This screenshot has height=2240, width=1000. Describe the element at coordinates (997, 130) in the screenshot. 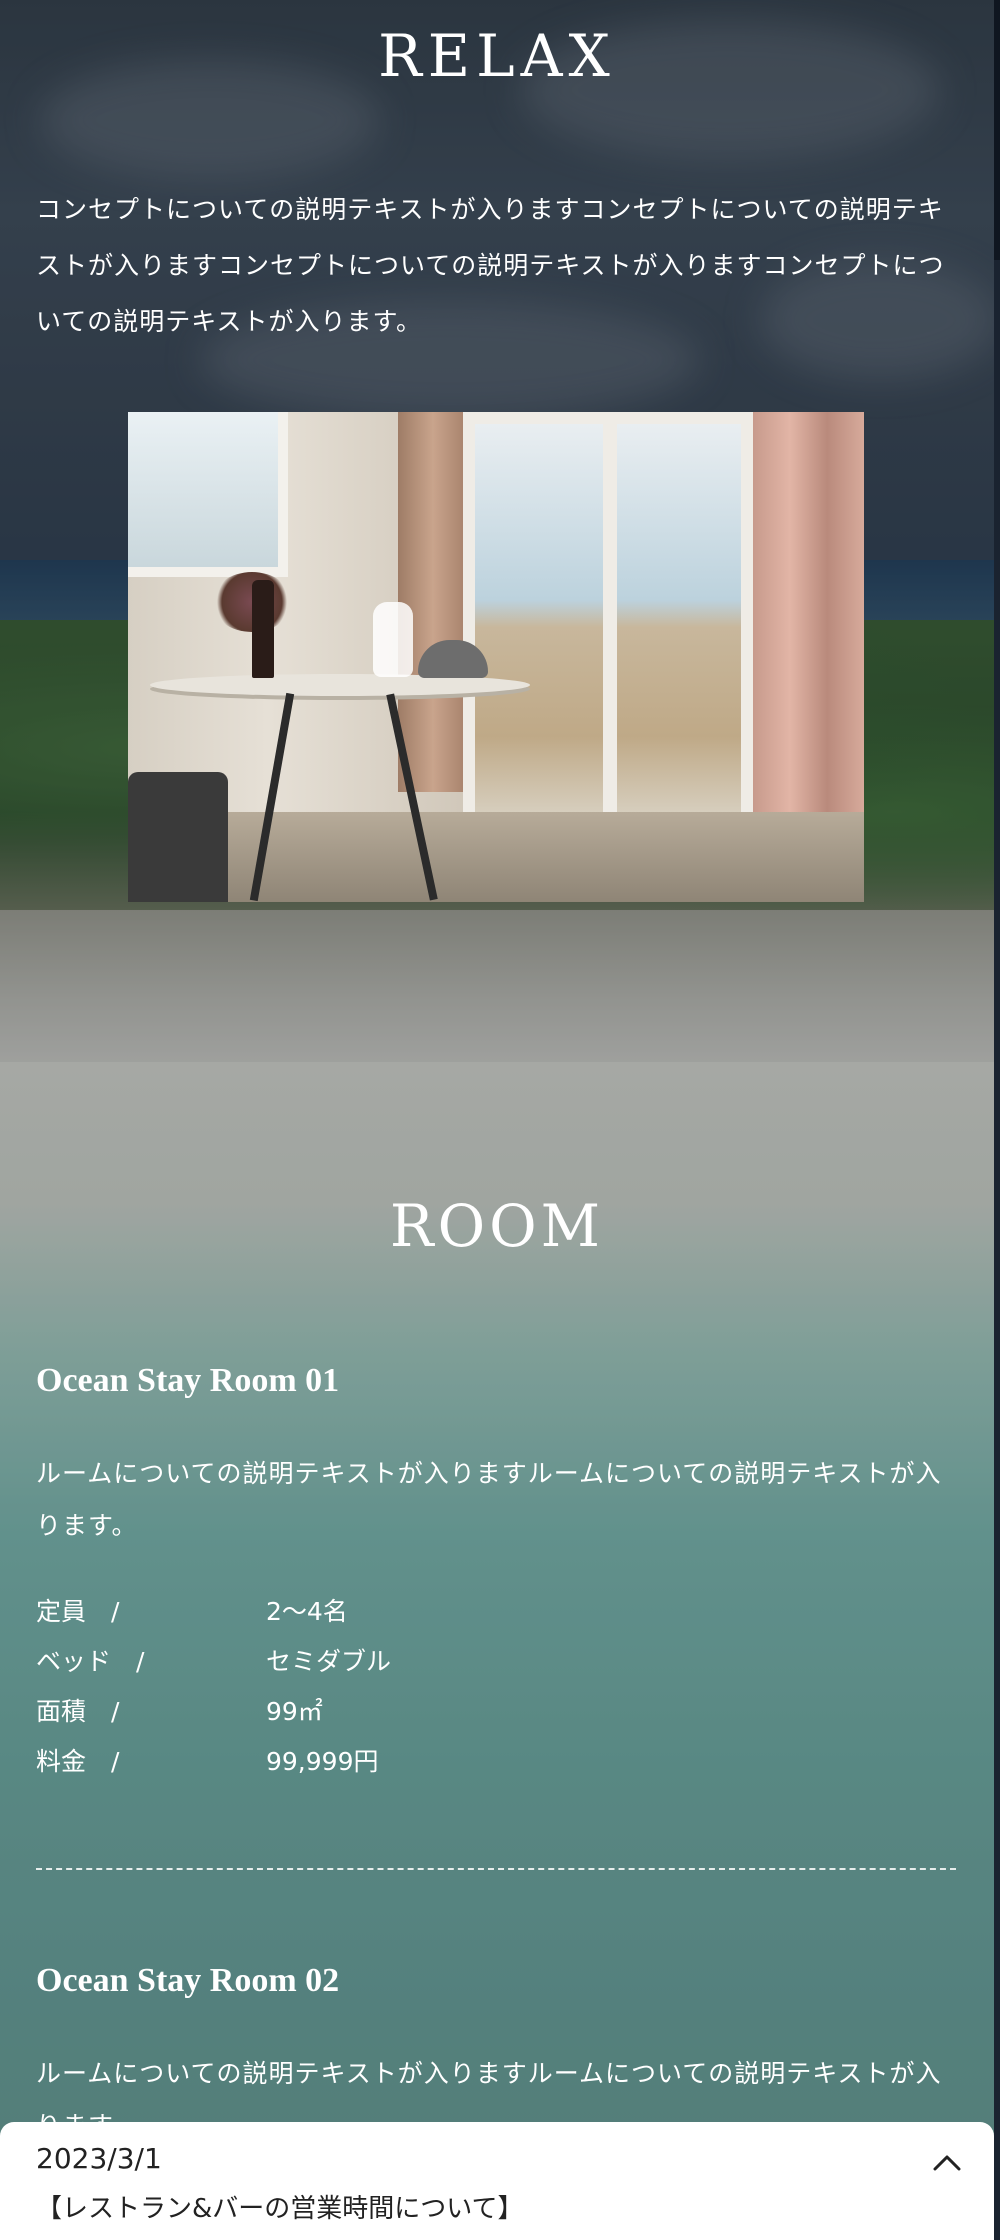

I see `scrollbar-thumb` at that location.